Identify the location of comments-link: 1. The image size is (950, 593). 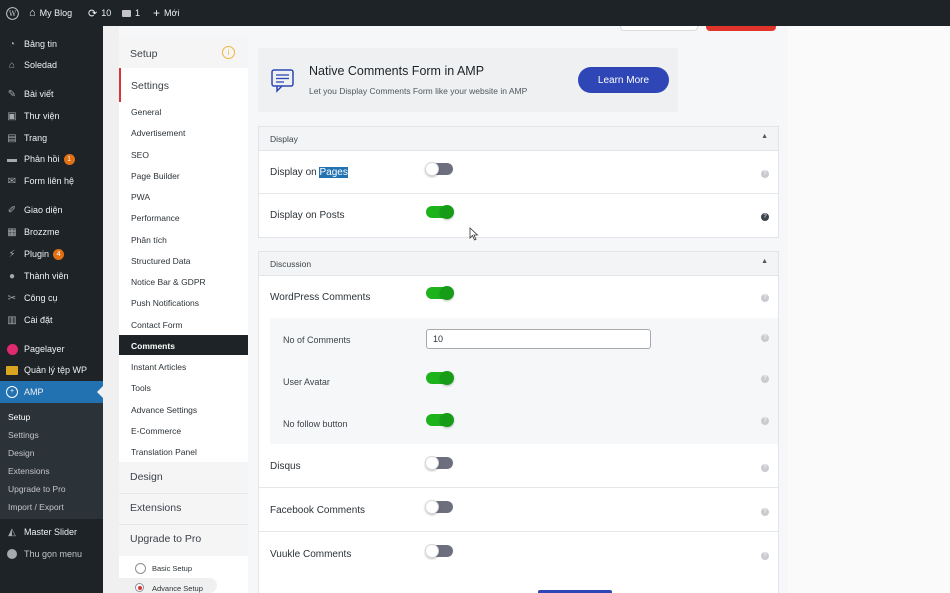
(131, 13).